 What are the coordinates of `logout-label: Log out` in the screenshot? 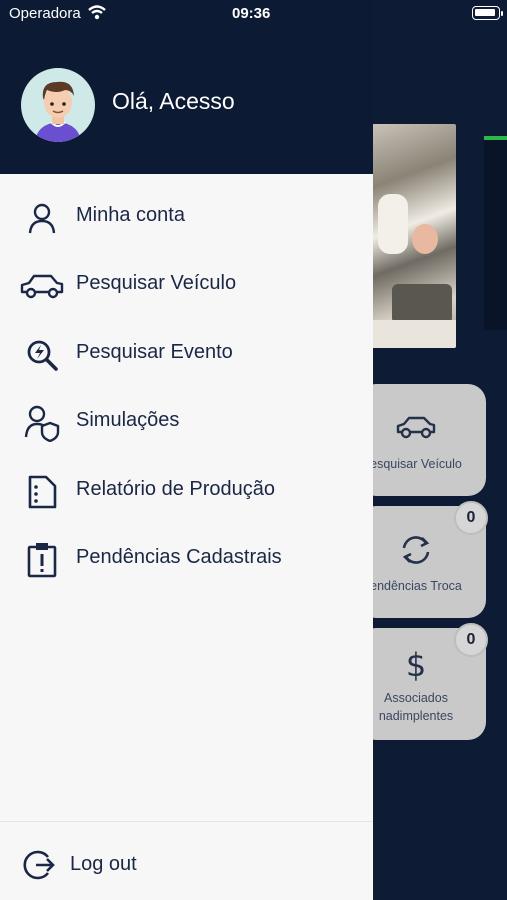 It's located at (103, 864).